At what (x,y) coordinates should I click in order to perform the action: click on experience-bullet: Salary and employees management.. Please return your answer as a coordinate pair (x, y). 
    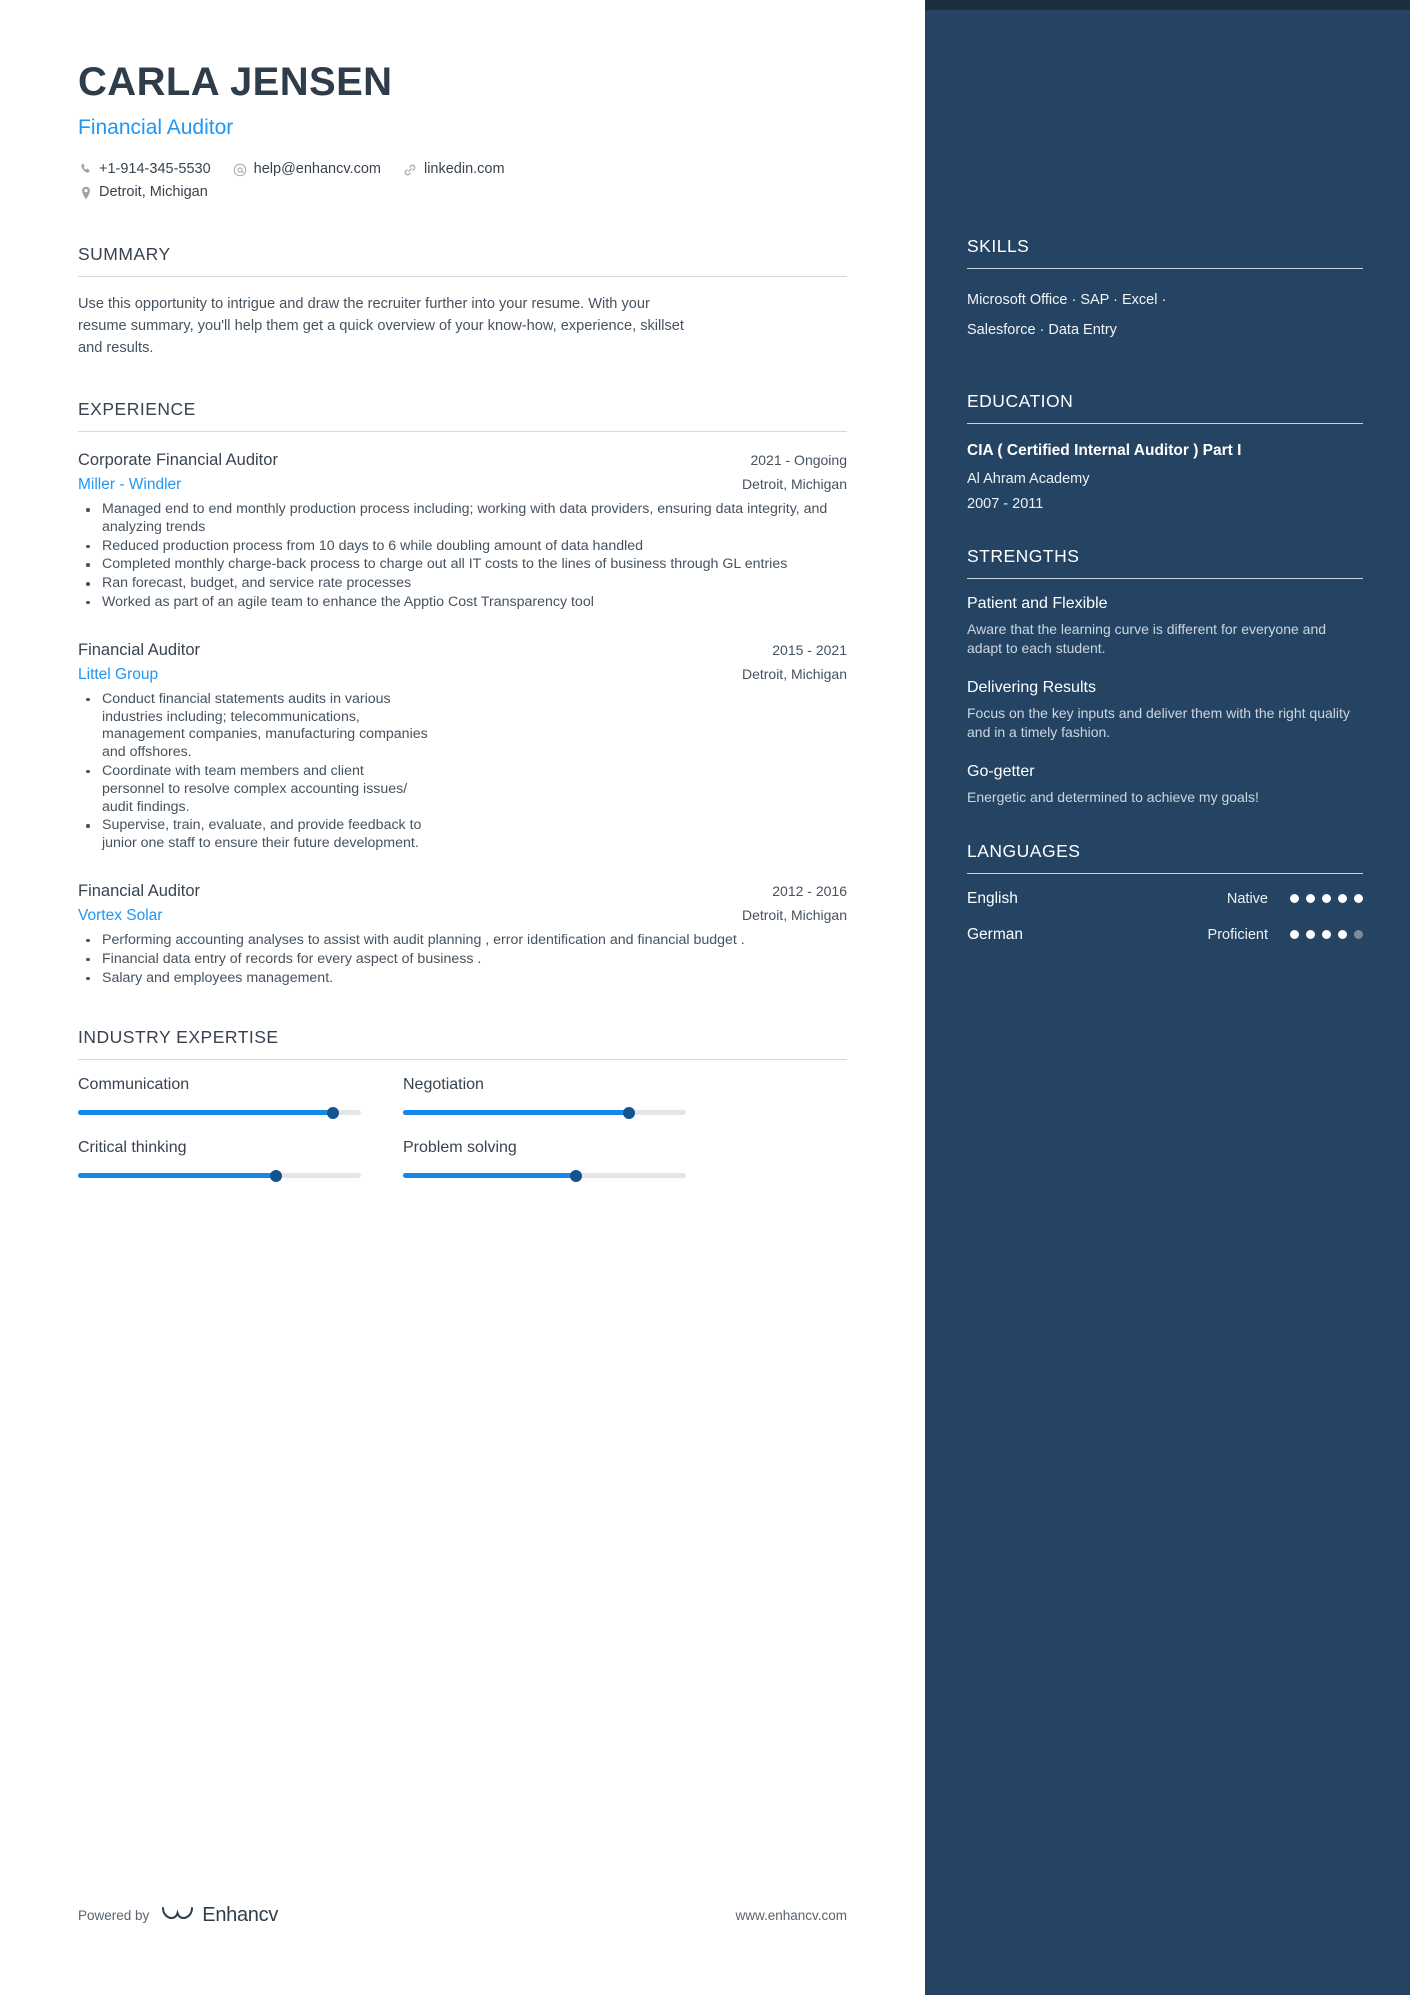
    Looking at the image, I should click on (462, 979).